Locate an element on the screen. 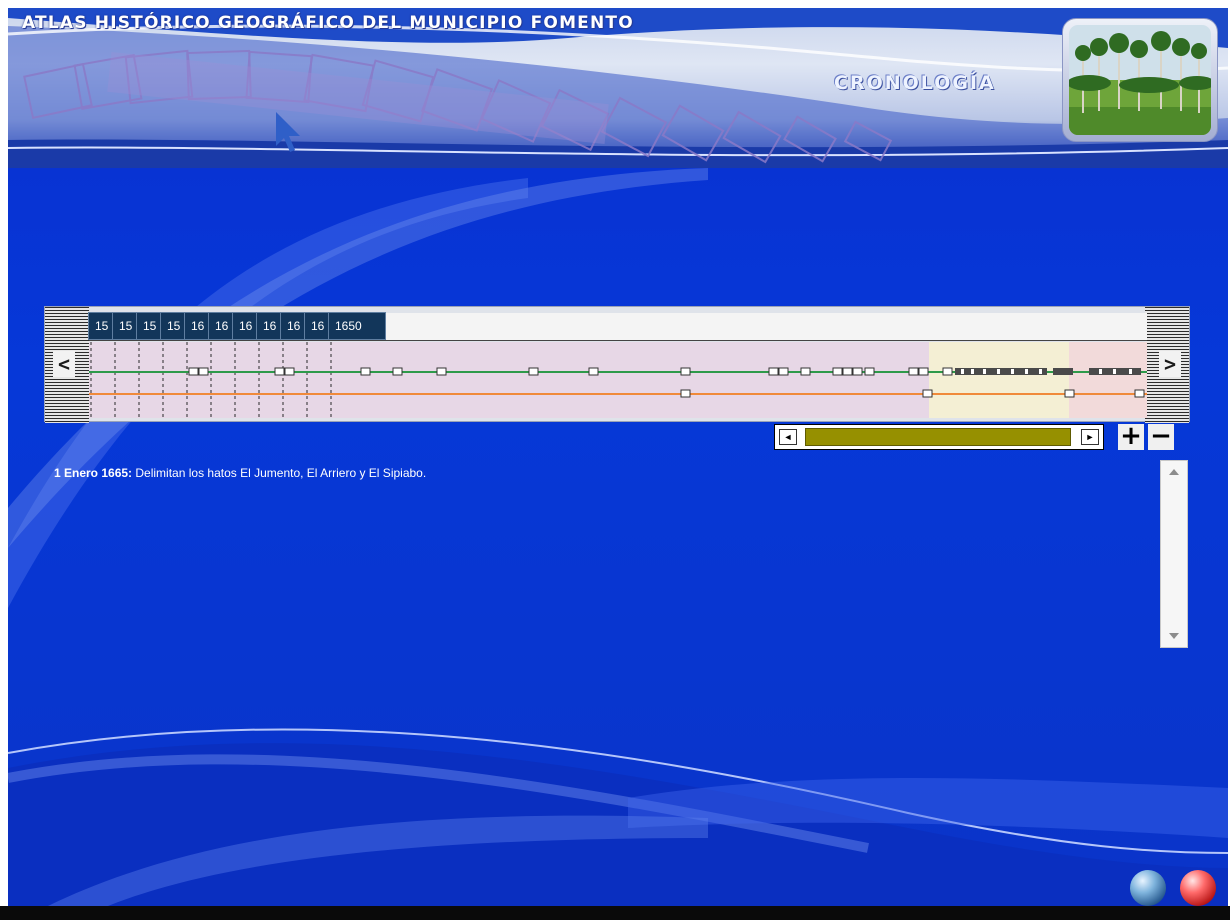  zoom-out-button: − is located at coordinates (1161, 436).